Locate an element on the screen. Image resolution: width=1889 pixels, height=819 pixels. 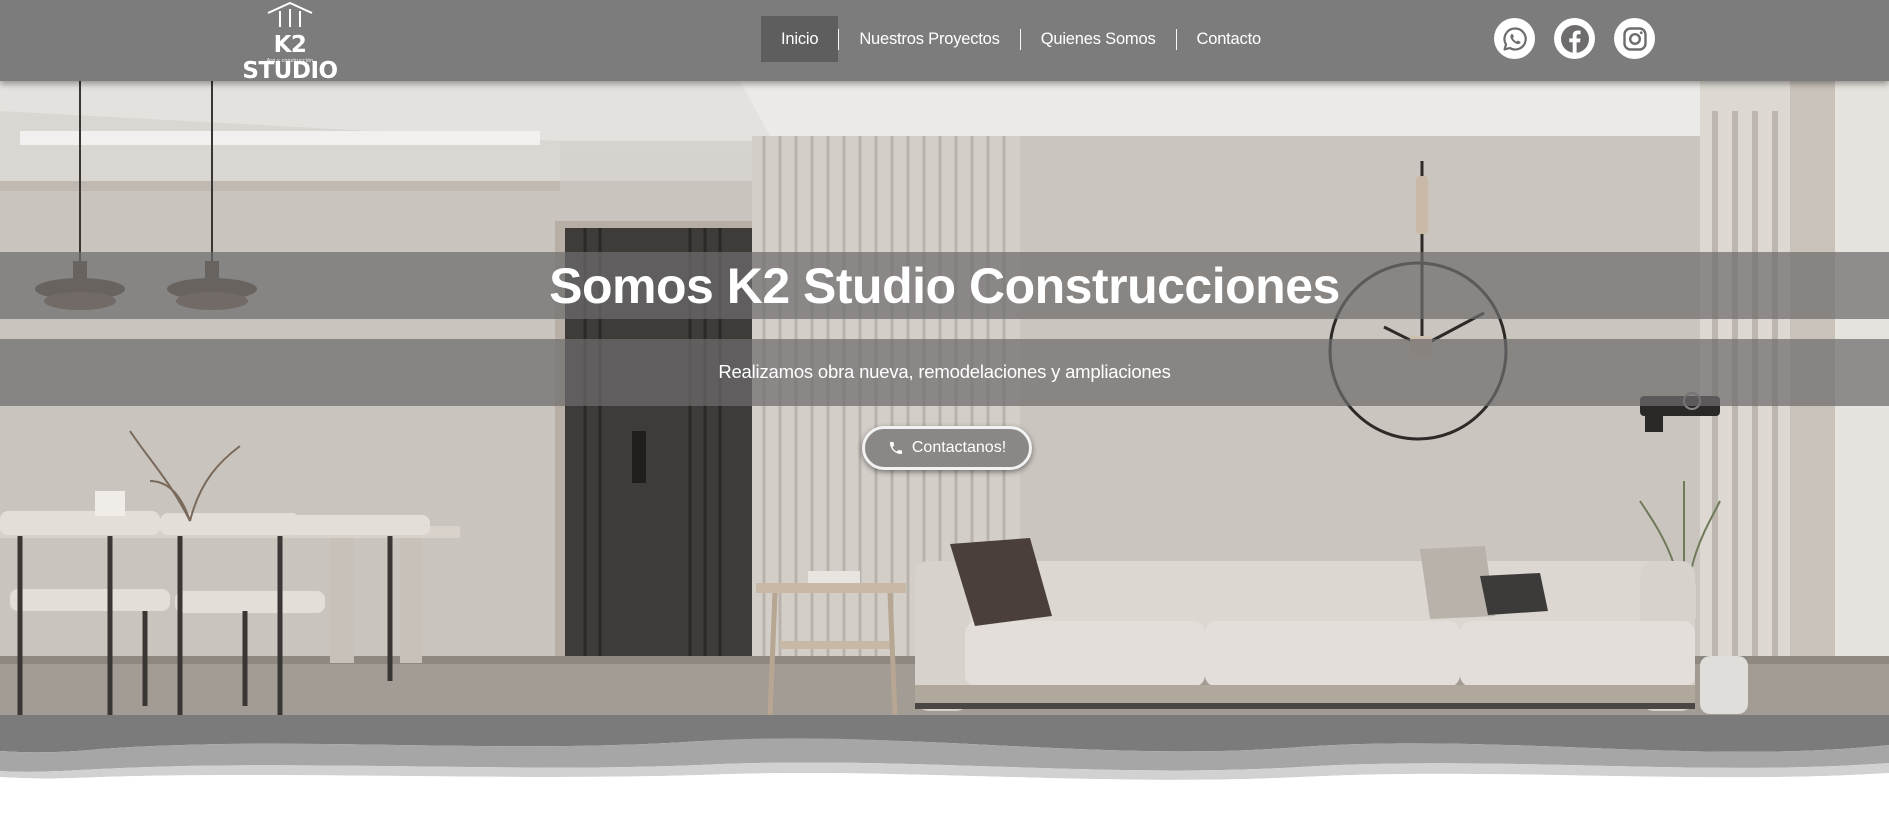
nav-item-inicio: Inicio is located at coordinates (800, 39).